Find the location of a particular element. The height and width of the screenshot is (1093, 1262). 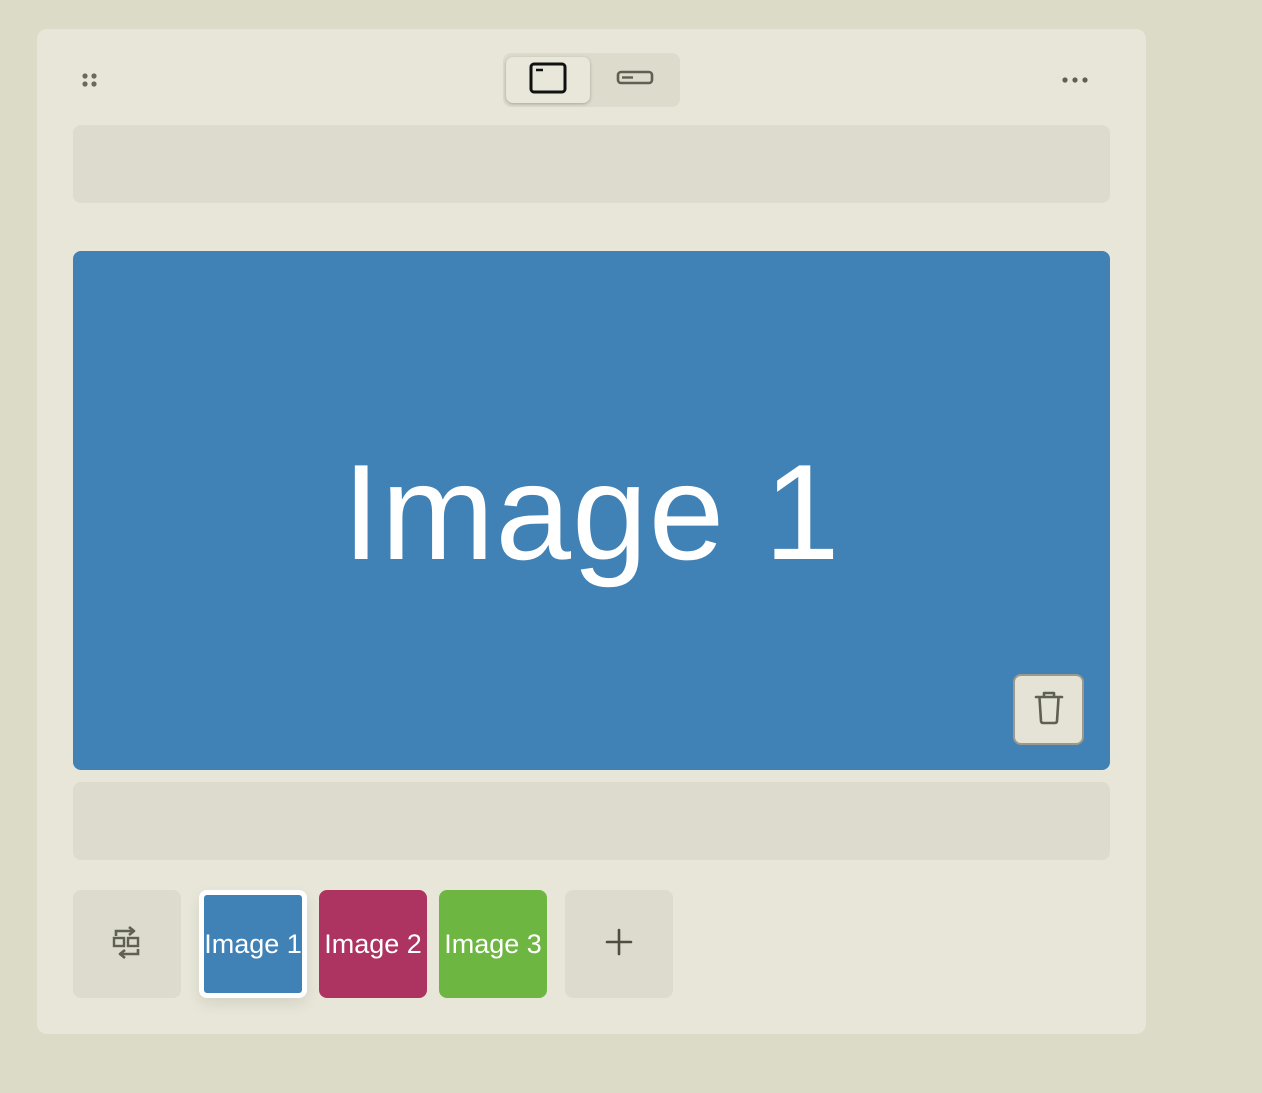

compact-view-icon is located at coordinates (635, 80).